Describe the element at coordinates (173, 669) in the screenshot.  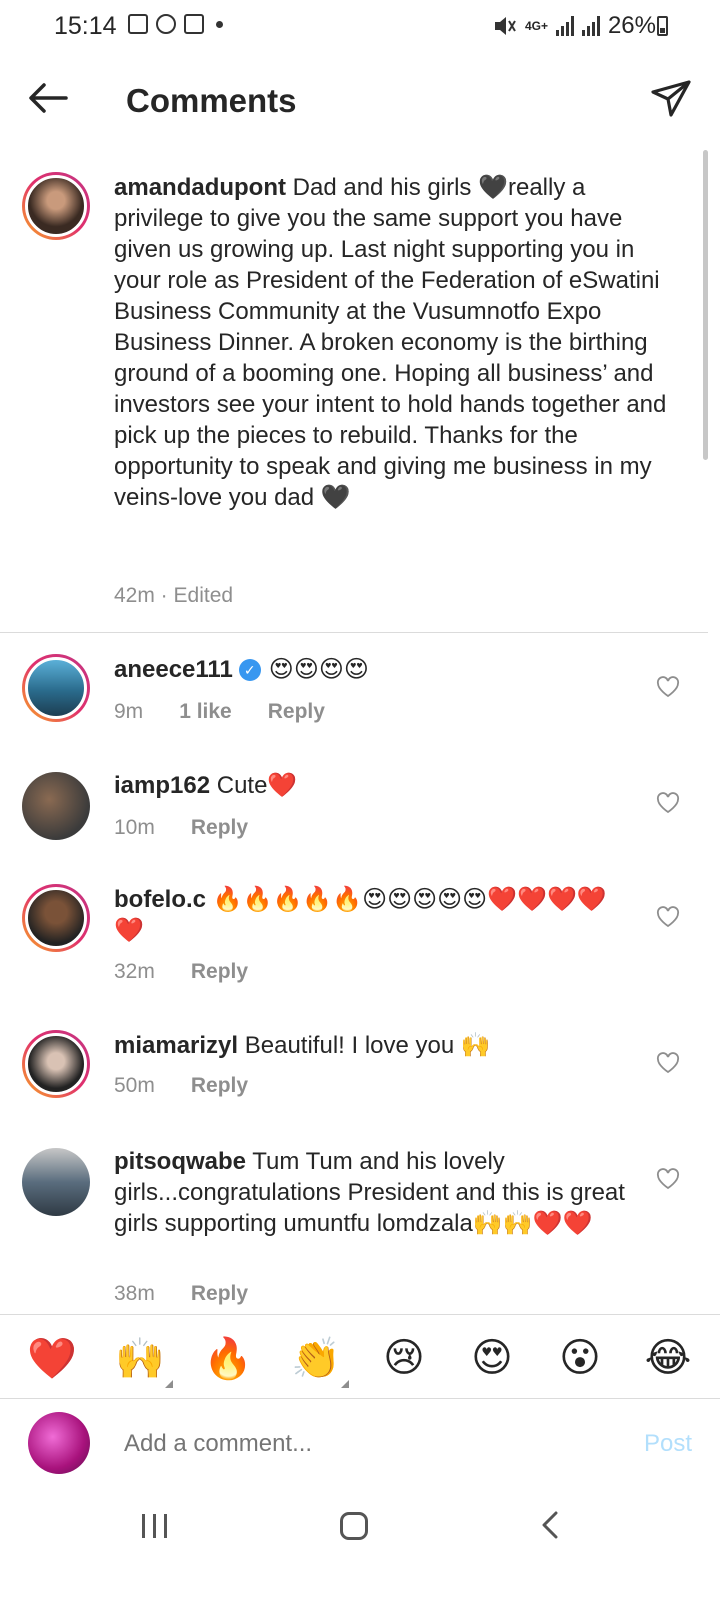
I see `comment-username: aneece111` at that location.